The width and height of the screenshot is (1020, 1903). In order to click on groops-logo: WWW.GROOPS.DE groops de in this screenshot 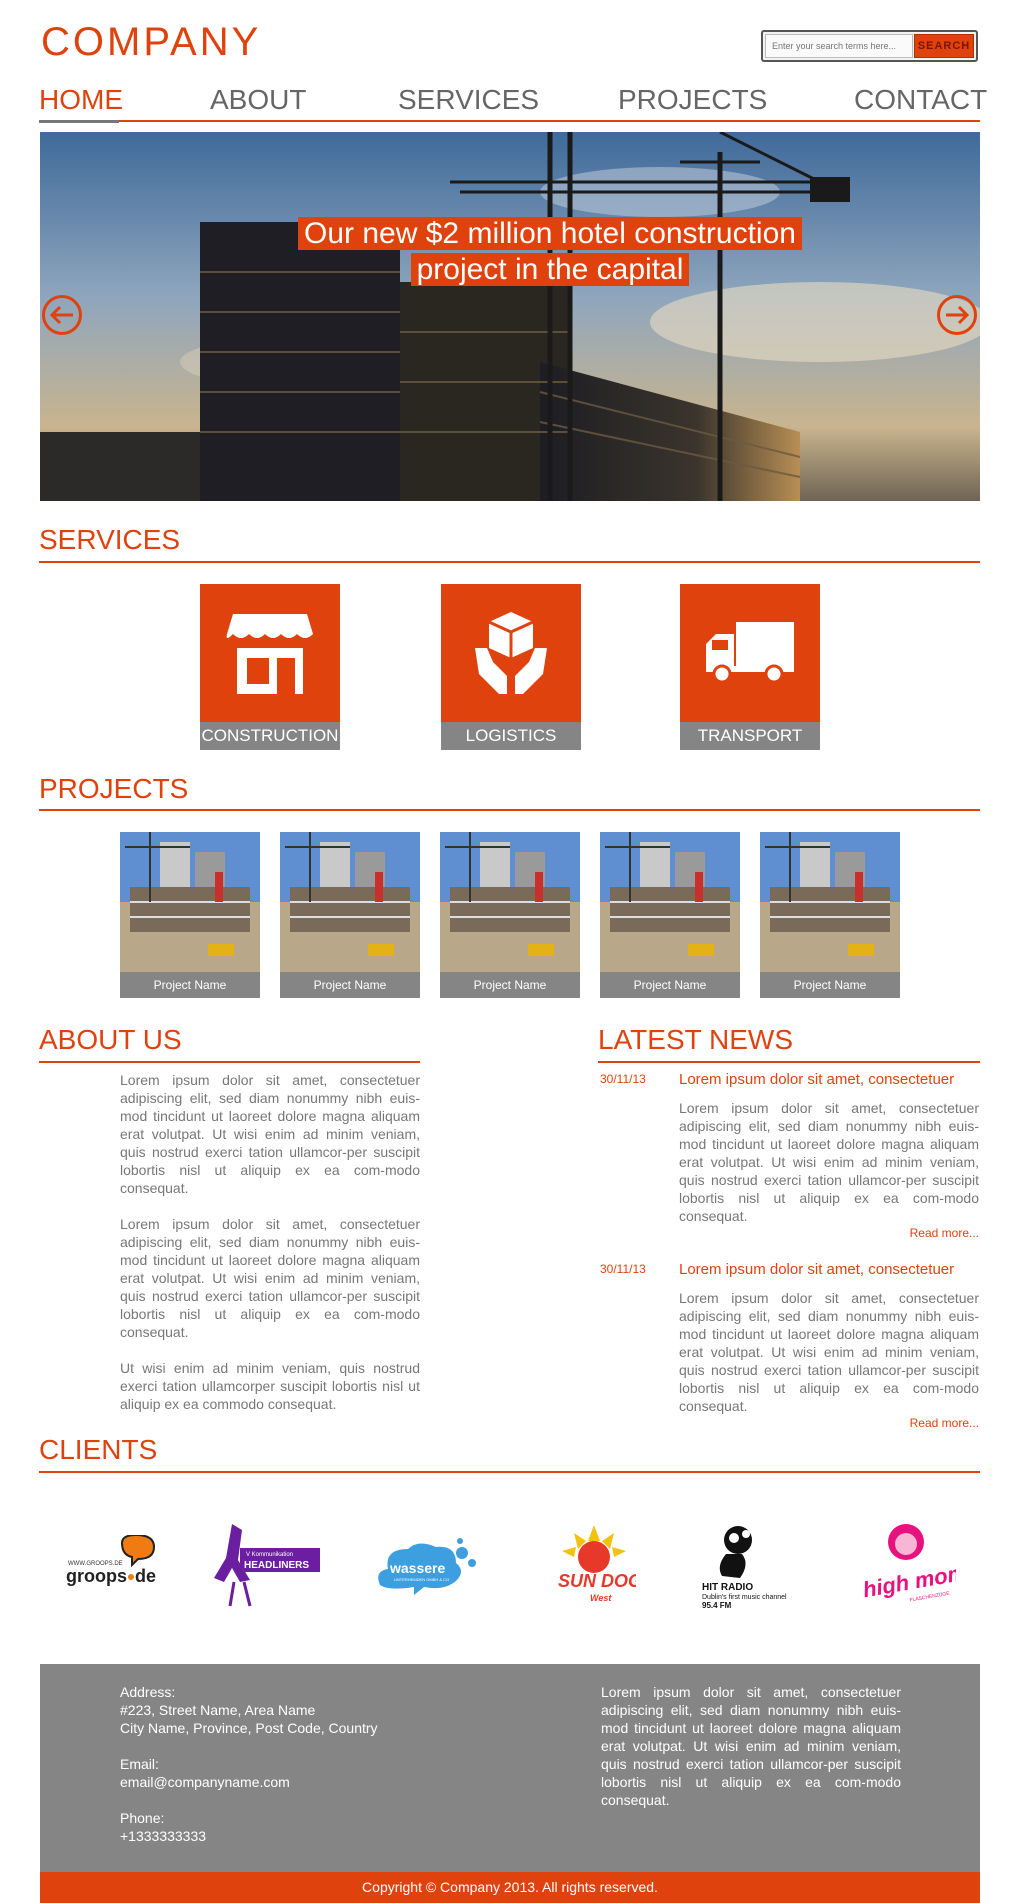, I will do `click(110, 1565)`.